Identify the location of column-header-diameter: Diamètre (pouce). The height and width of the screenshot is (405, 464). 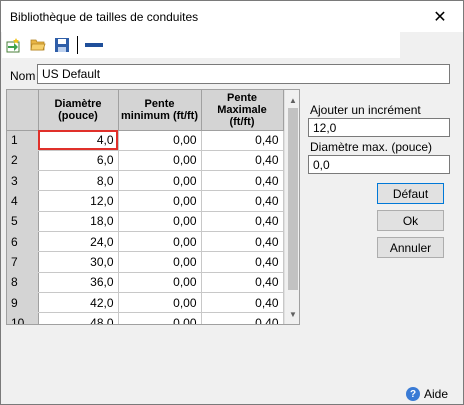
(78, 110).